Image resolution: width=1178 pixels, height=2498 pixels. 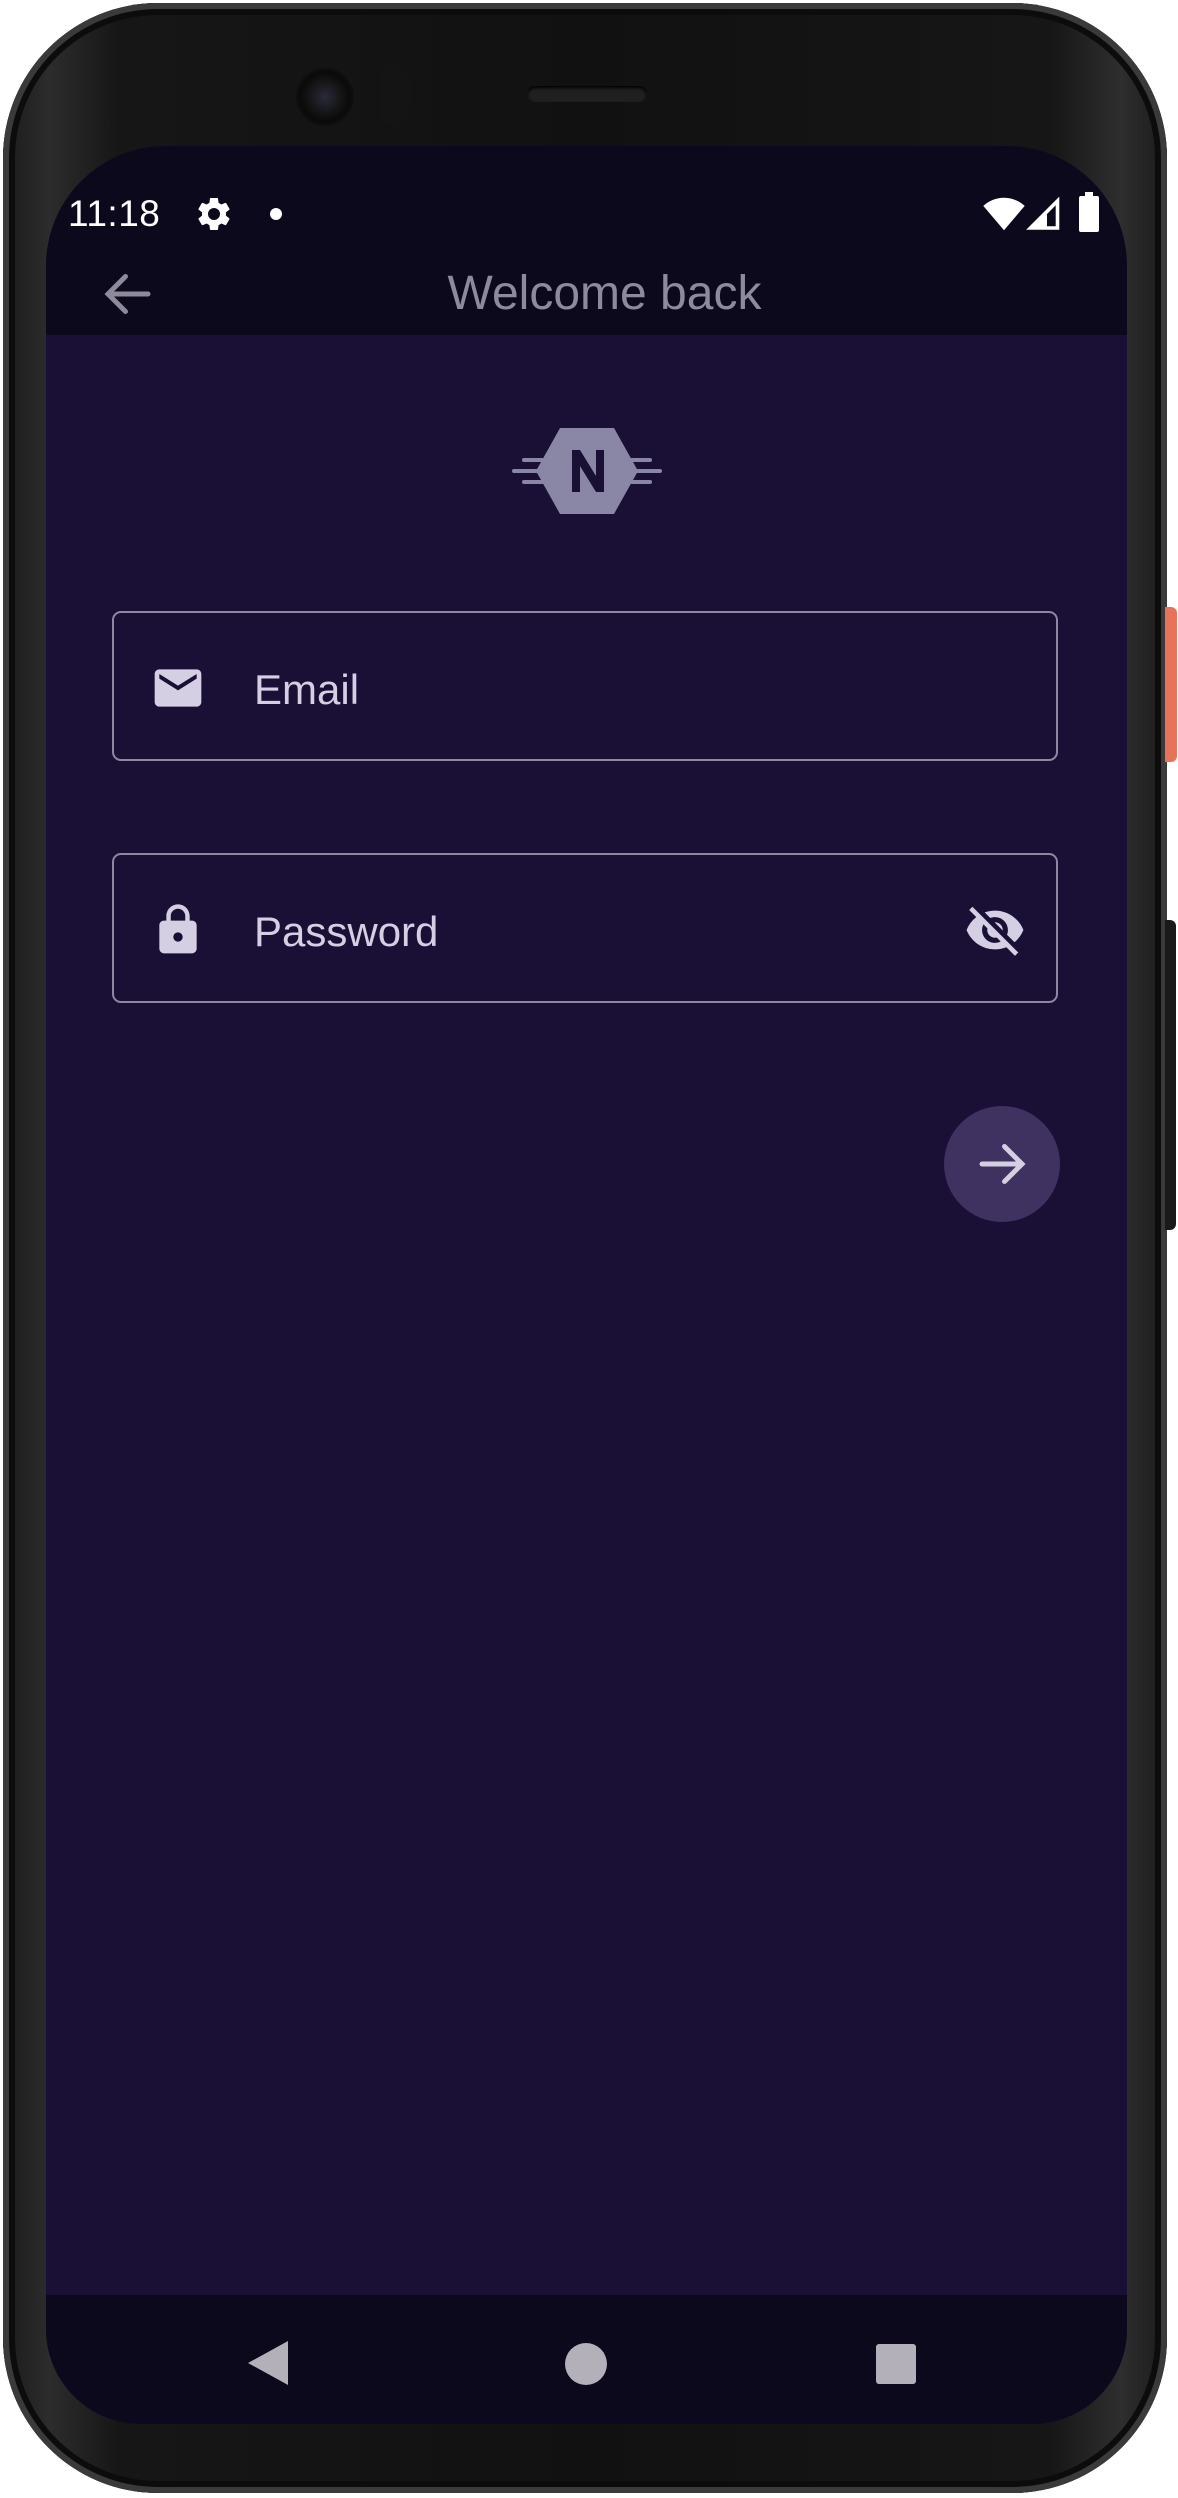 What do you see at coordinates (276, 214) in the screenshot?
I see `notification-dot-icon` at bounding box center [276, 214].